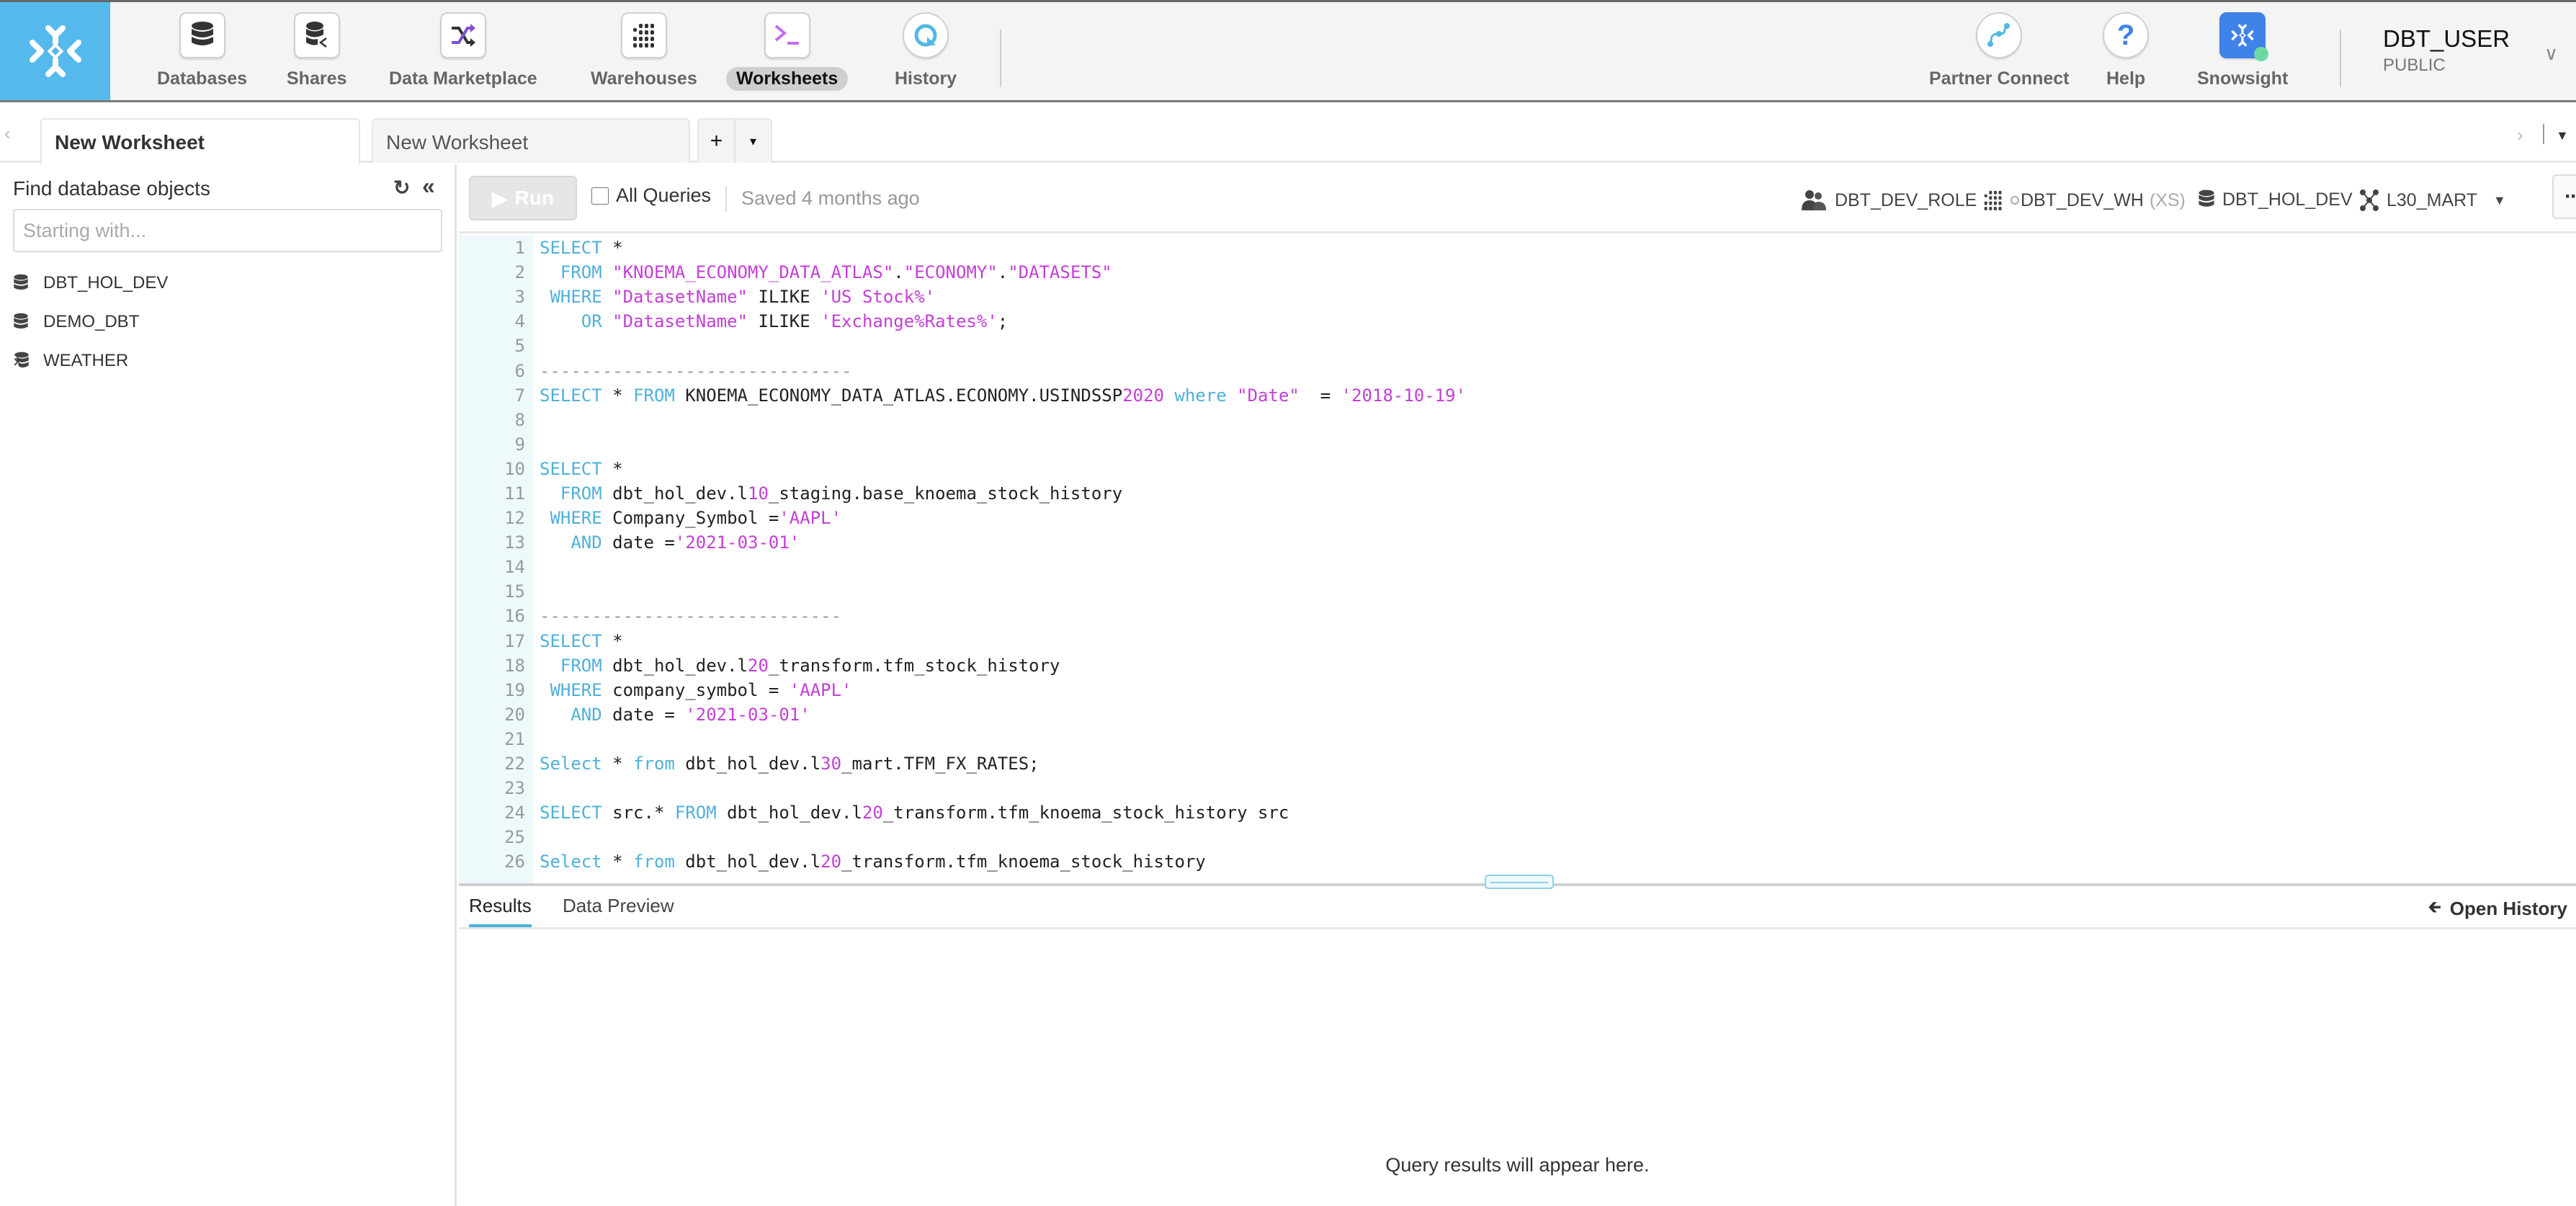 The height and width of the screenshot is (1206, 2576). I want to click on code-line: 15, so click(962, 591).